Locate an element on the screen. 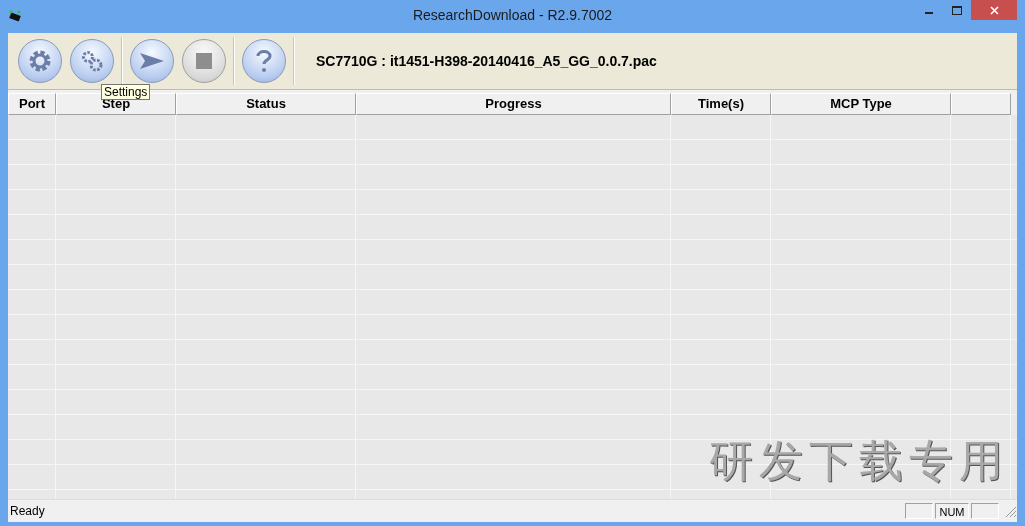 This screenshot has height=526, width=1025. gears-icon is located at coordinates (92, 61).